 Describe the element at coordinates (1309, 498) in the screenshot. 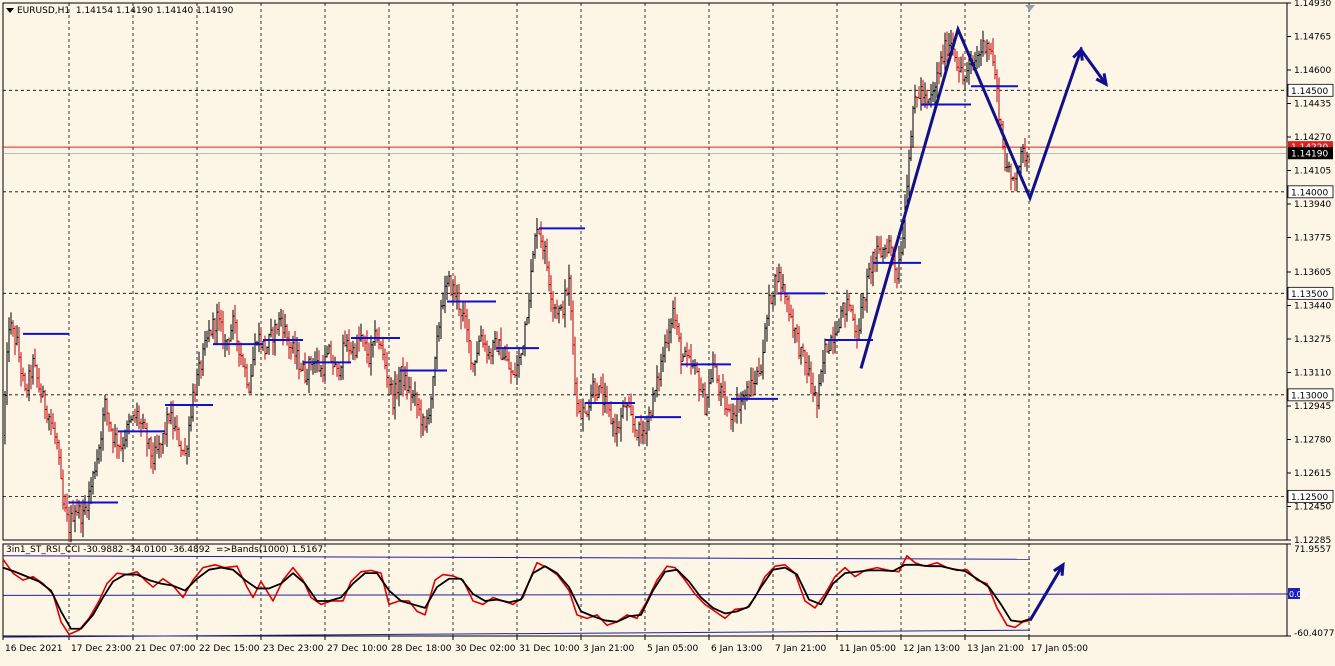

I see `price-level-label: 1.12500` at that location.